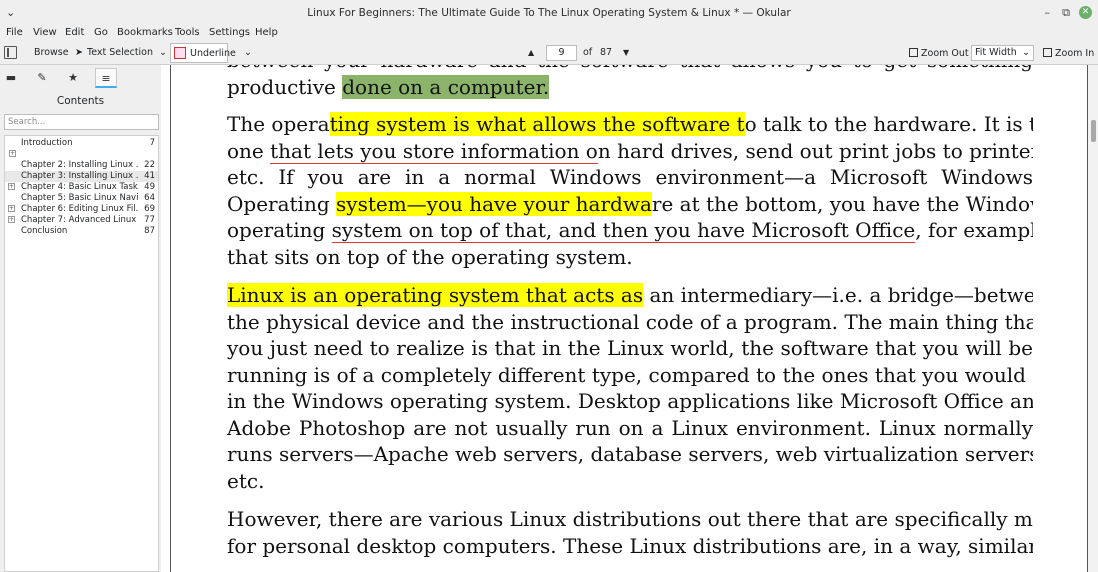  I want to click on toc-item-conclusion: Conclusion 87, so click(81, 231).